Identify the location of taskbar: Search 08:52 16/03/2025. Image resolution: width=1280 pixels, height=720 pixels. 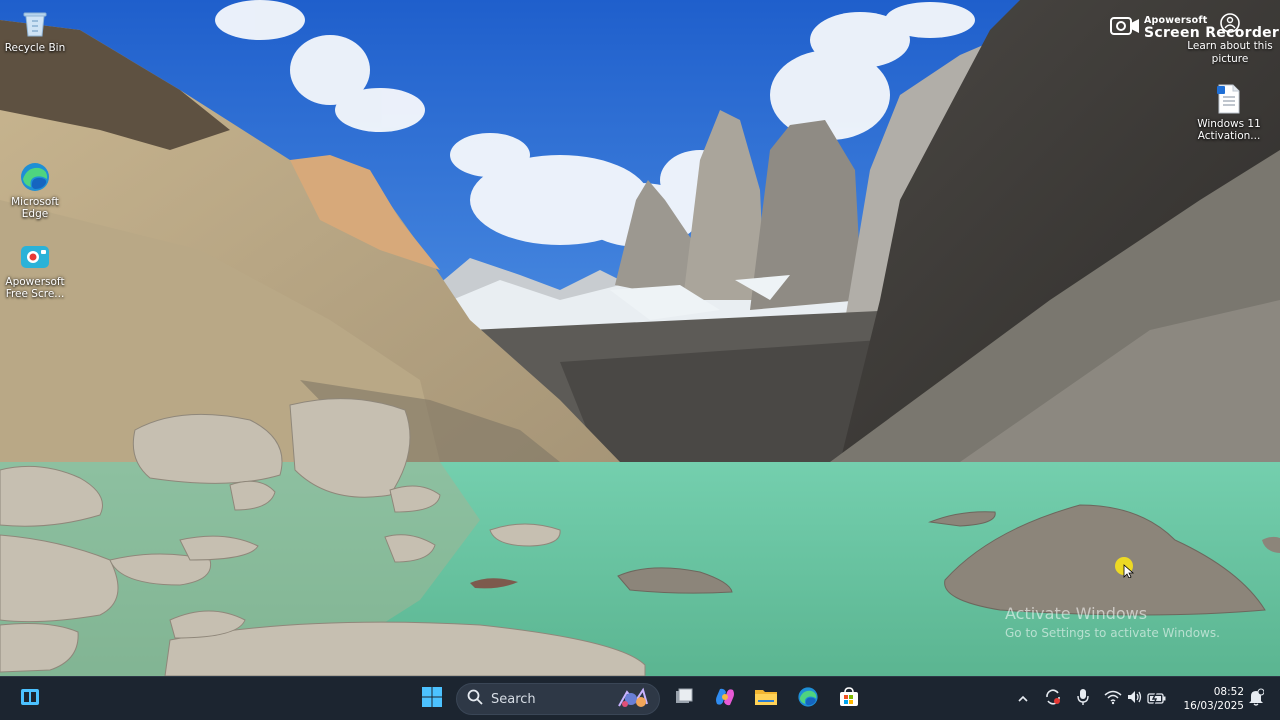
(640, 698).